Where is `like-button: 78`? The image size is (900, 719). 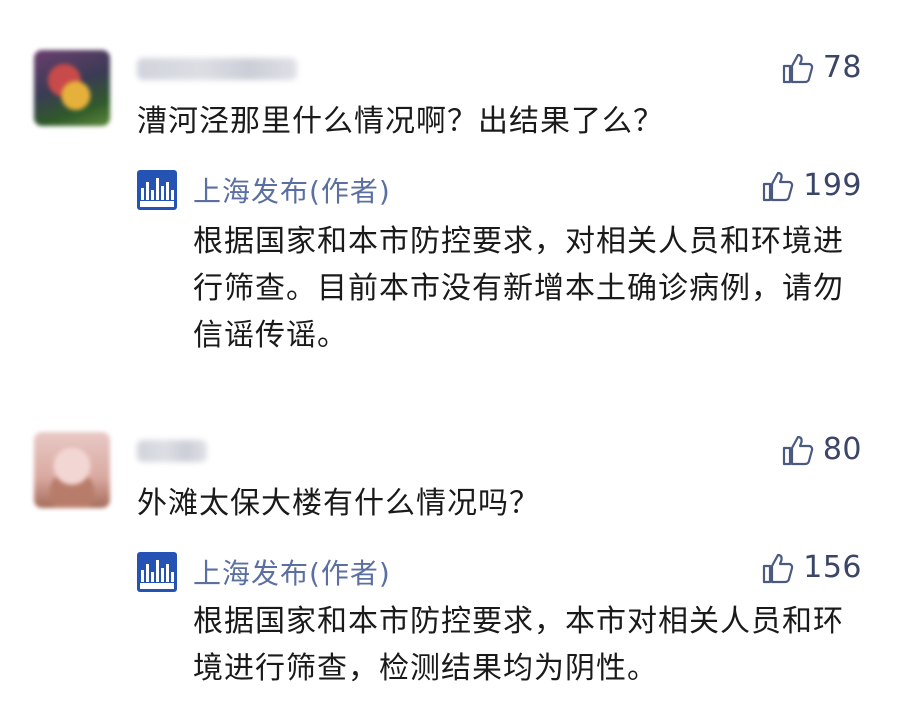
like-button: 78 is located at coordinates (821, 67).